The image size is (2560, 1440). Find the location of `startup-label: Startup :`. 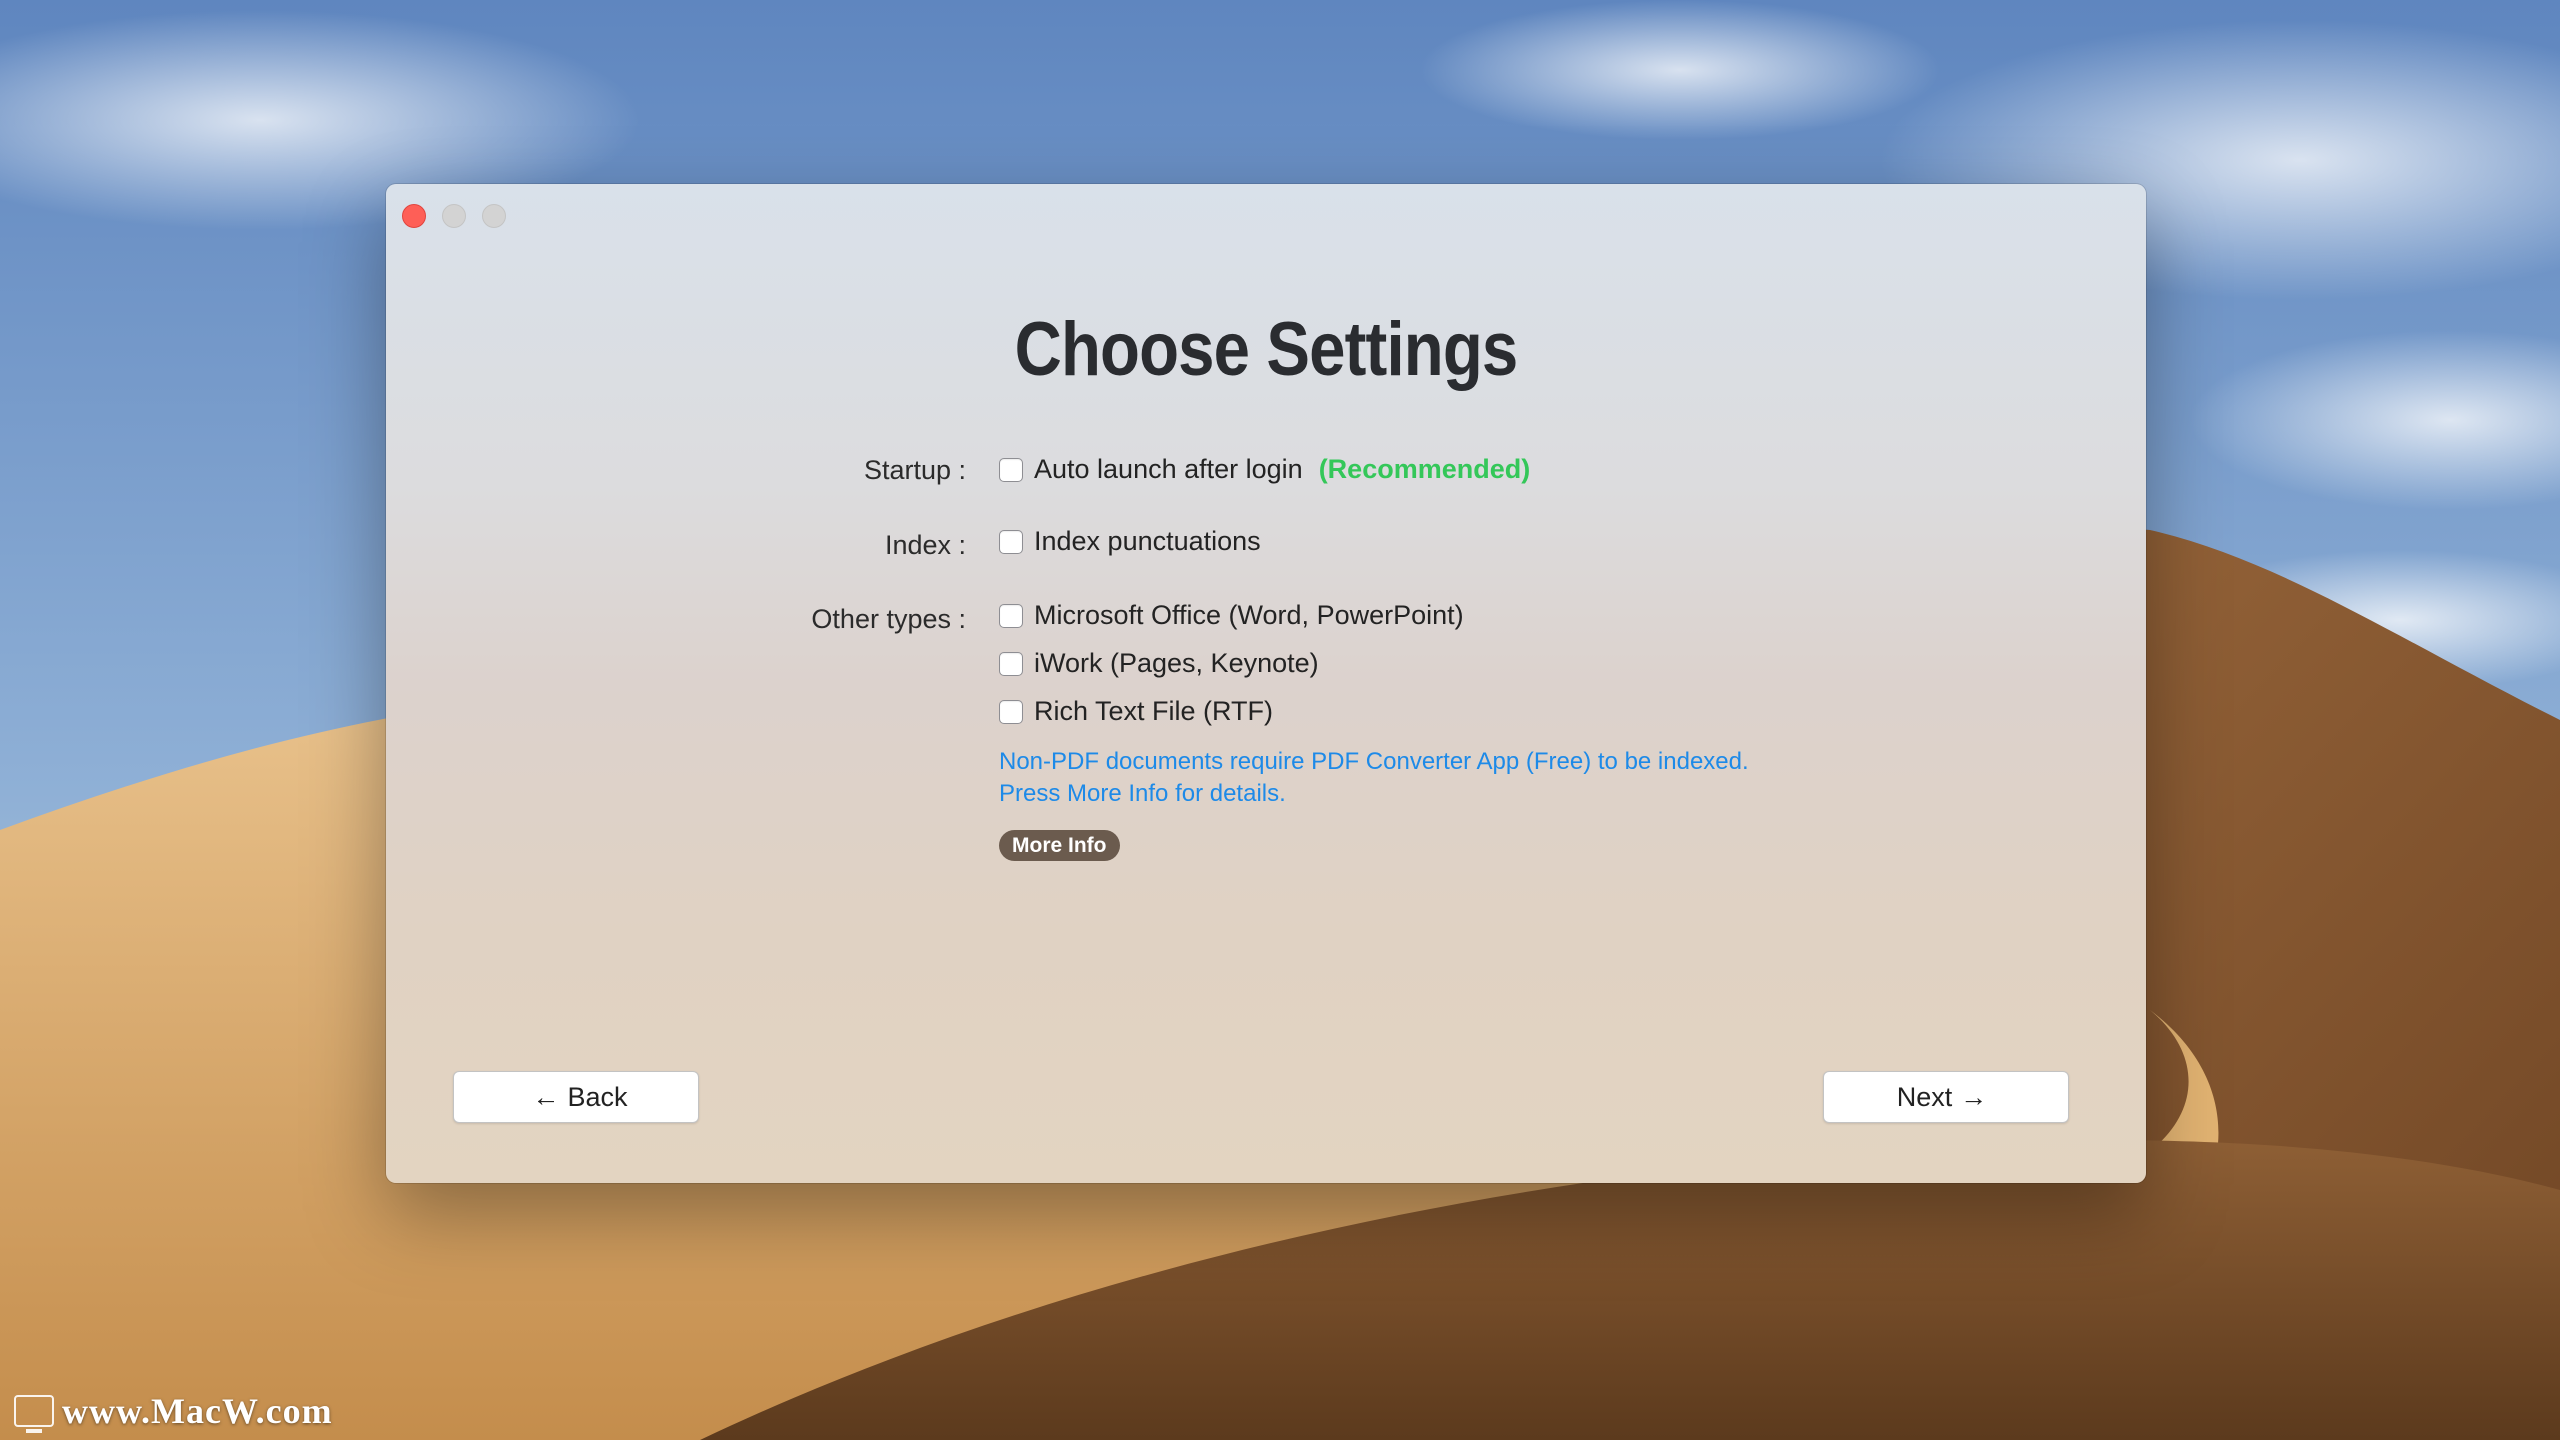

startup-label: Startup : is located at coordinates (914, 470).